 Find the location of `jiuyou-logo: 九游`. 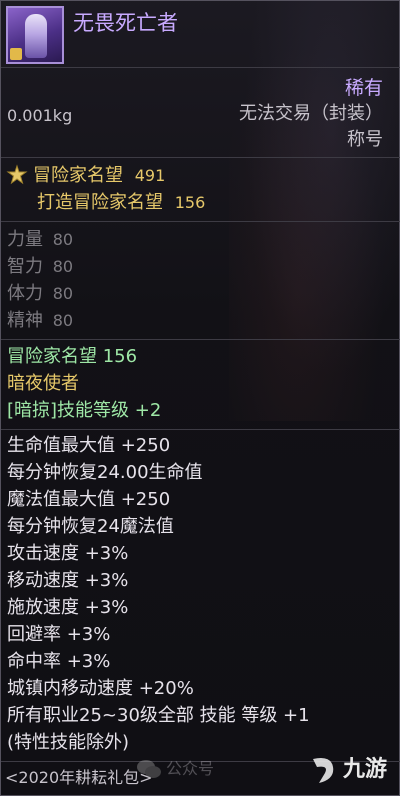

jiuyou-logo: 九游 is located at coordinates (349, 771).